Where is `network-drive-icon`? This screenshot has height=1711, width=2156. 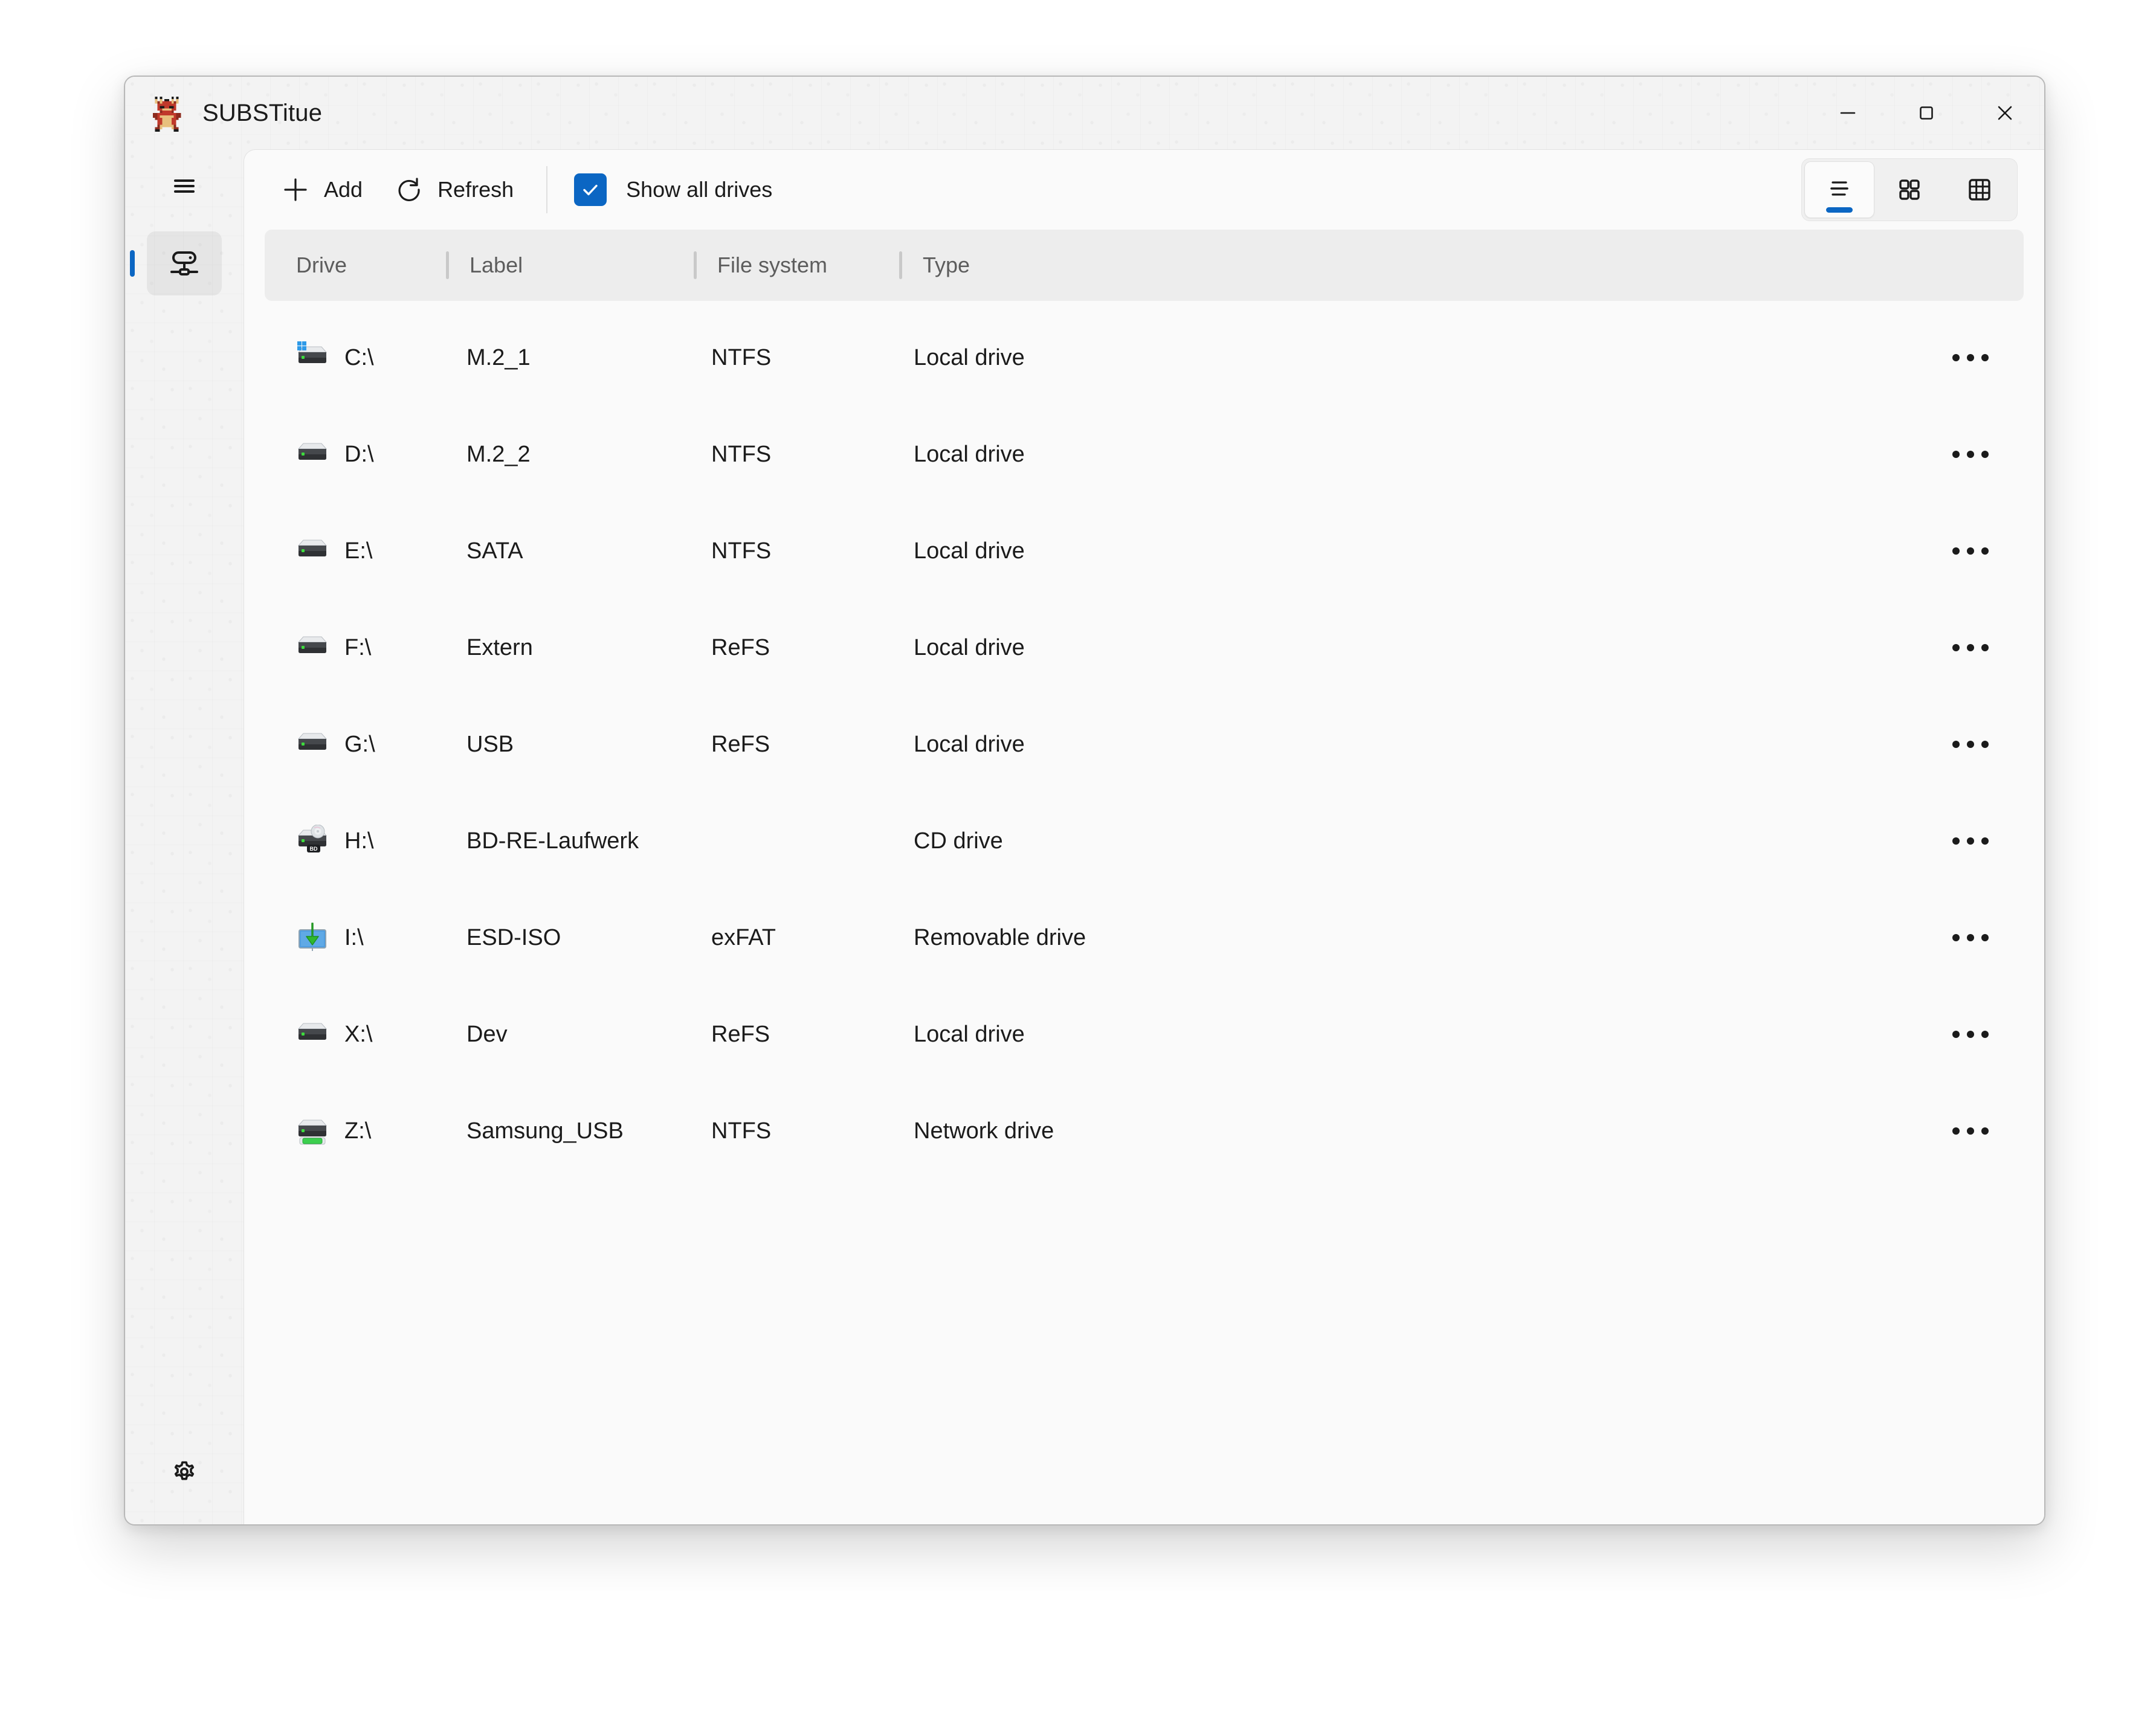 network-drive-icon is located at coordinates (184, 263).